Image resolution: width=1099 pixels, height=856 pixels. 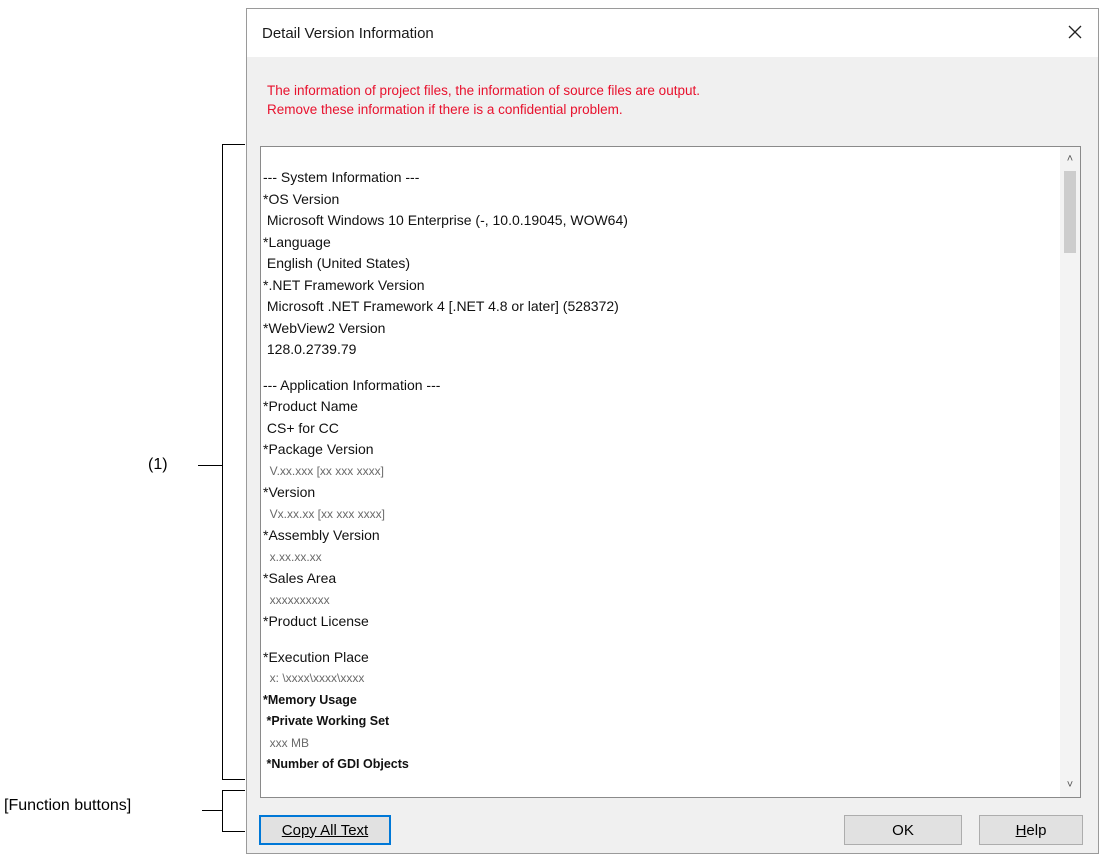 What do you see at coordinates (326, 721) in the screenshot?
I see `text-line: *Private Working Set` at bounding box center [326, 721].